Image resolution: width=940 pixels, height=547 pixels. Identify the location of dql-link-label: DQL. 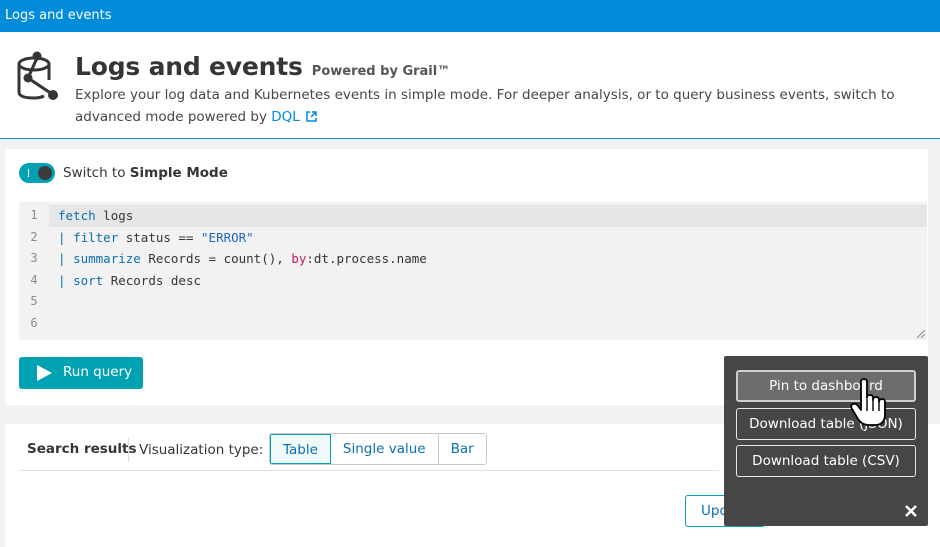
(285, 117).